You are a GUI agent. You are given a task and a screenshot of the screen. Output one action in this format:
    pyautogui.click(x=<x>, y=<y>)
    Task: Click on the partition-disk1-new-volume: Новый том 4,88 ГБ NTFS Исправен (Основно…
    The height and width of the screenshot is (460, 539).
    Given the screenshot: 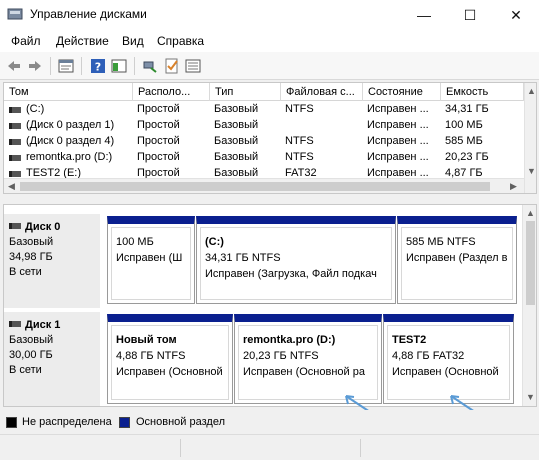 What is the action you would take?
    pyautogui.click(x=170, y=359)
    